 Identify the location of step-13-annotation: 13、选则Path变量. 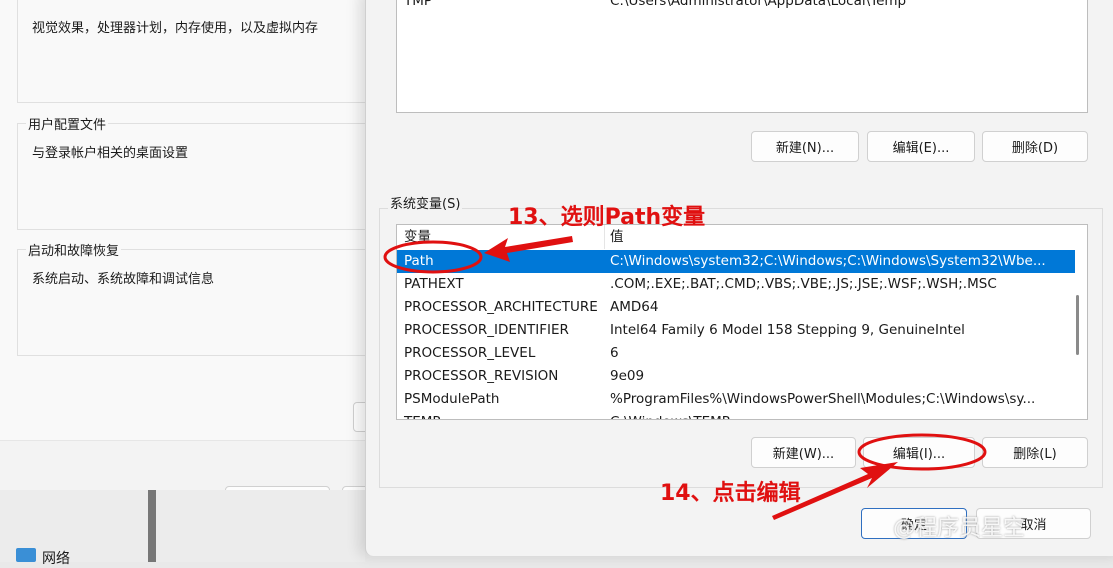
(607, 217).